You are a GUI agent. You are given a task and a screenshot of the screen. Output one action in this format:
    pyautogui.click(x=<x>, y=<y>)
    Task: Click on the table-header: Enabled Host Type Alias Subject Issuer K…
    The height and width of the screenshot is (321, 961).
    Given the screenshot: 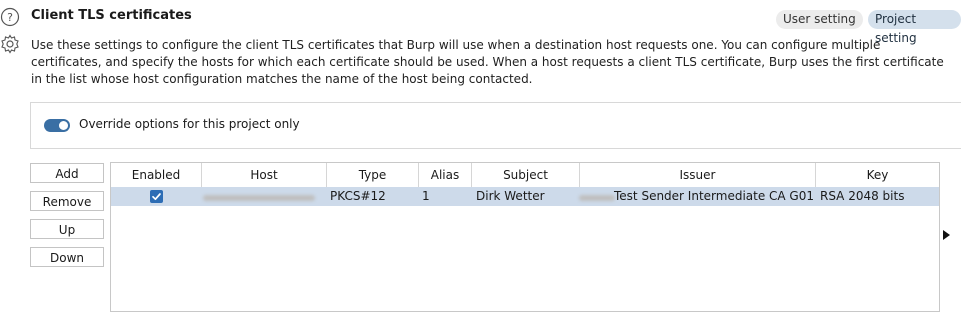 What is the action you would take?
    pyautogui.click(x=525, y=175)
    